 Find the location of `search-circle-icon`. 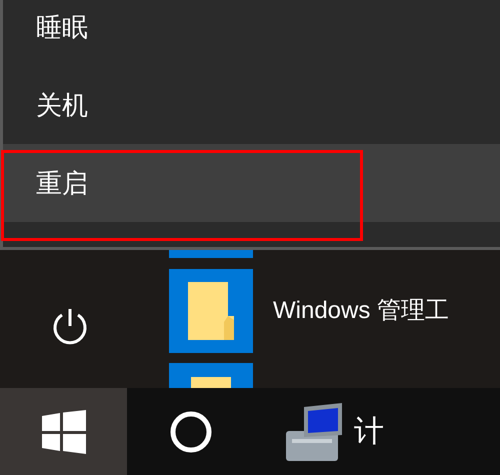

search-circle-icon is located at coordinates (190, 432).